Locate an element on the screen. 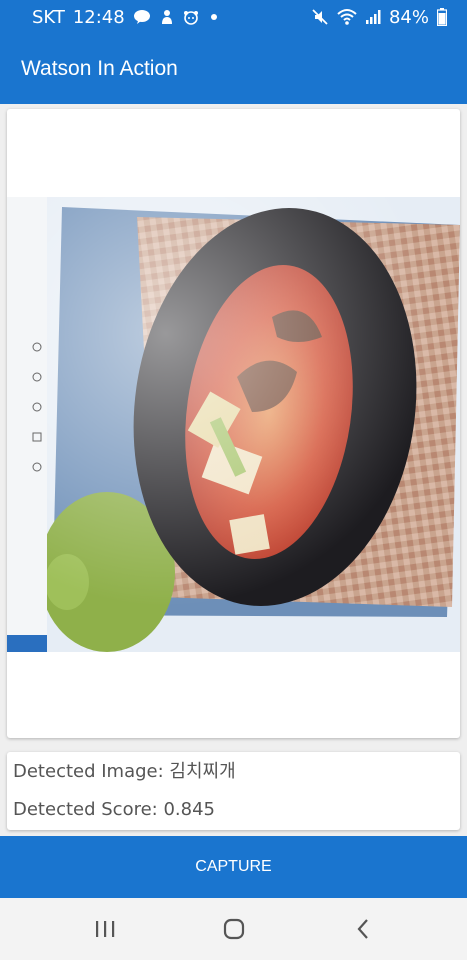  back-button is located at coordinates (363, 929).